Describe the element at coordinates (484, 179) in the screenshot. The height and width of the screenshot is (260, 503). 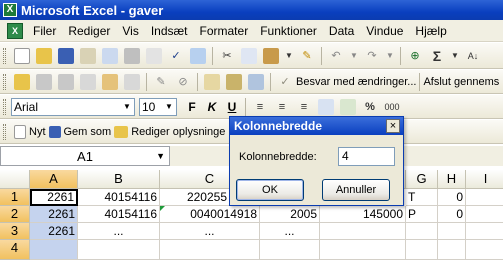
I see `column-header-i: I` at that location.